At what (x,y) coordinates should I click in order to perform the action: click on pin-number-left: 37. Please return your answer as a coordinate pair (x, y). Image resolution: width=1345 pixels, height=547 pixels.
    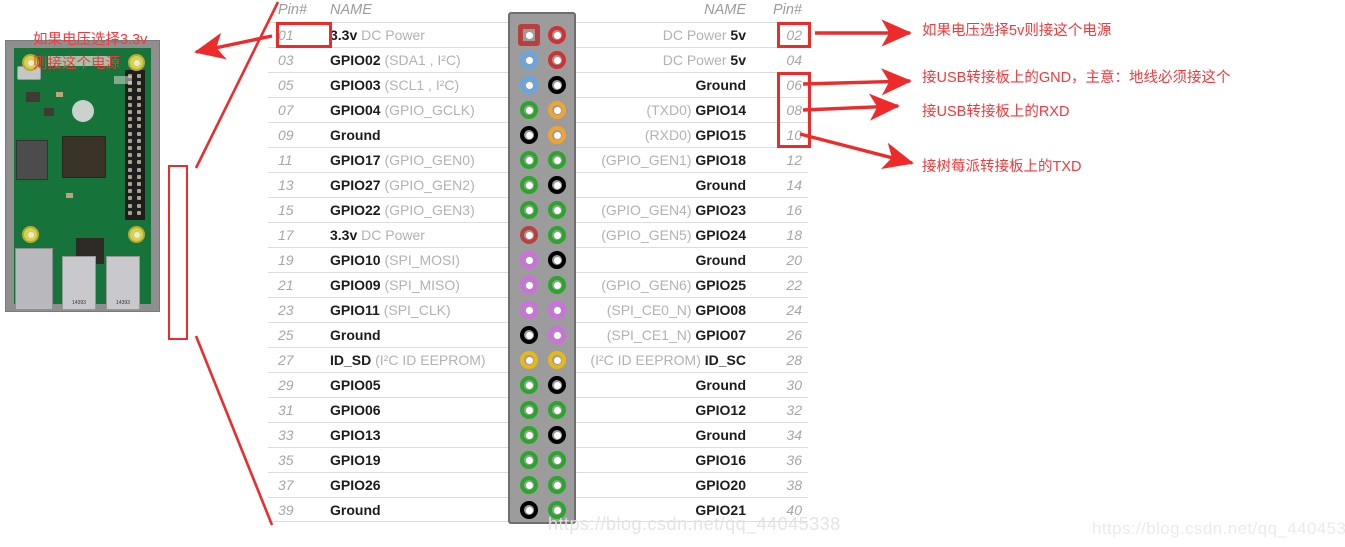
    Looking at the image, I should click on (286, 485).